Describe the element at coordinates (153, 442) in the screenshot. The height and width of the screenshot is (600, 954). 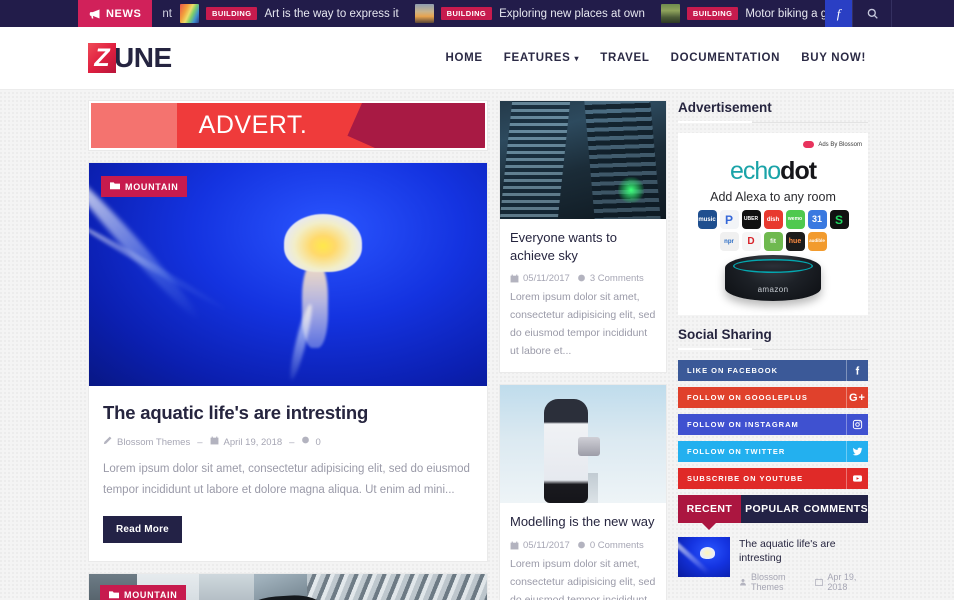
I see `featured-author: Blossom Themes` at that location.